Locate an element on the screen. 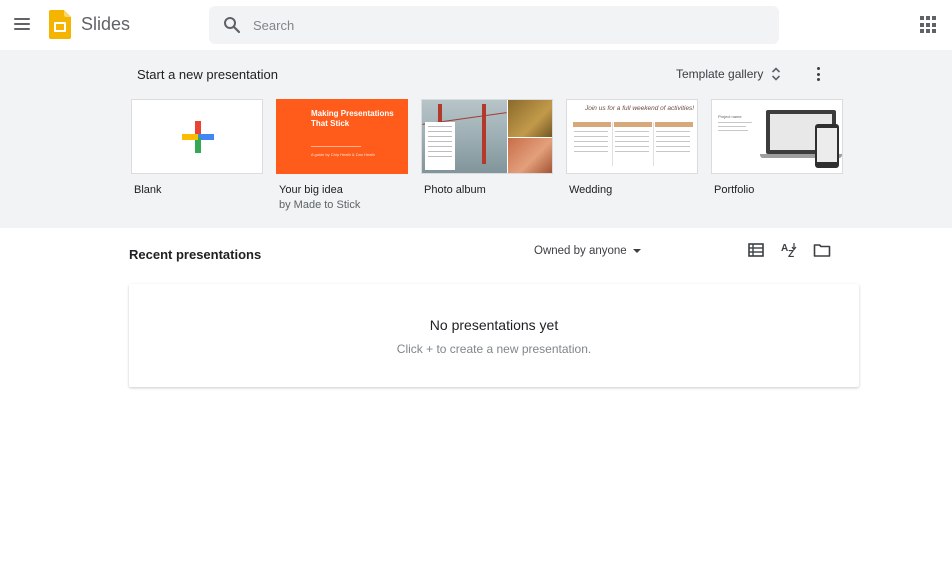 This screenshot has width=952, height=570. bridge-tower is located at coordinates (484, 134).